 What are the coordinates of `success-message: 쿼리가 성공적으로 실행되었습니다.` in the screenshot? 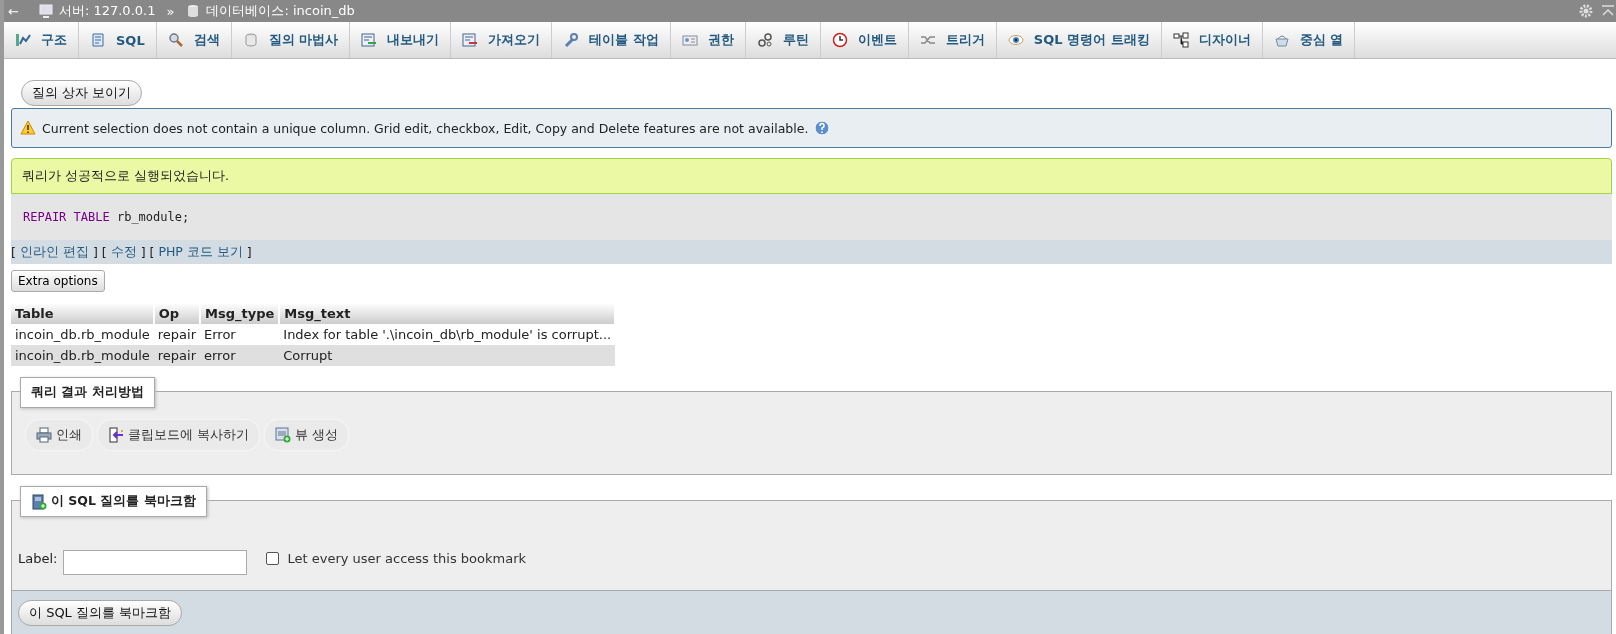 It's located at (811, 176).